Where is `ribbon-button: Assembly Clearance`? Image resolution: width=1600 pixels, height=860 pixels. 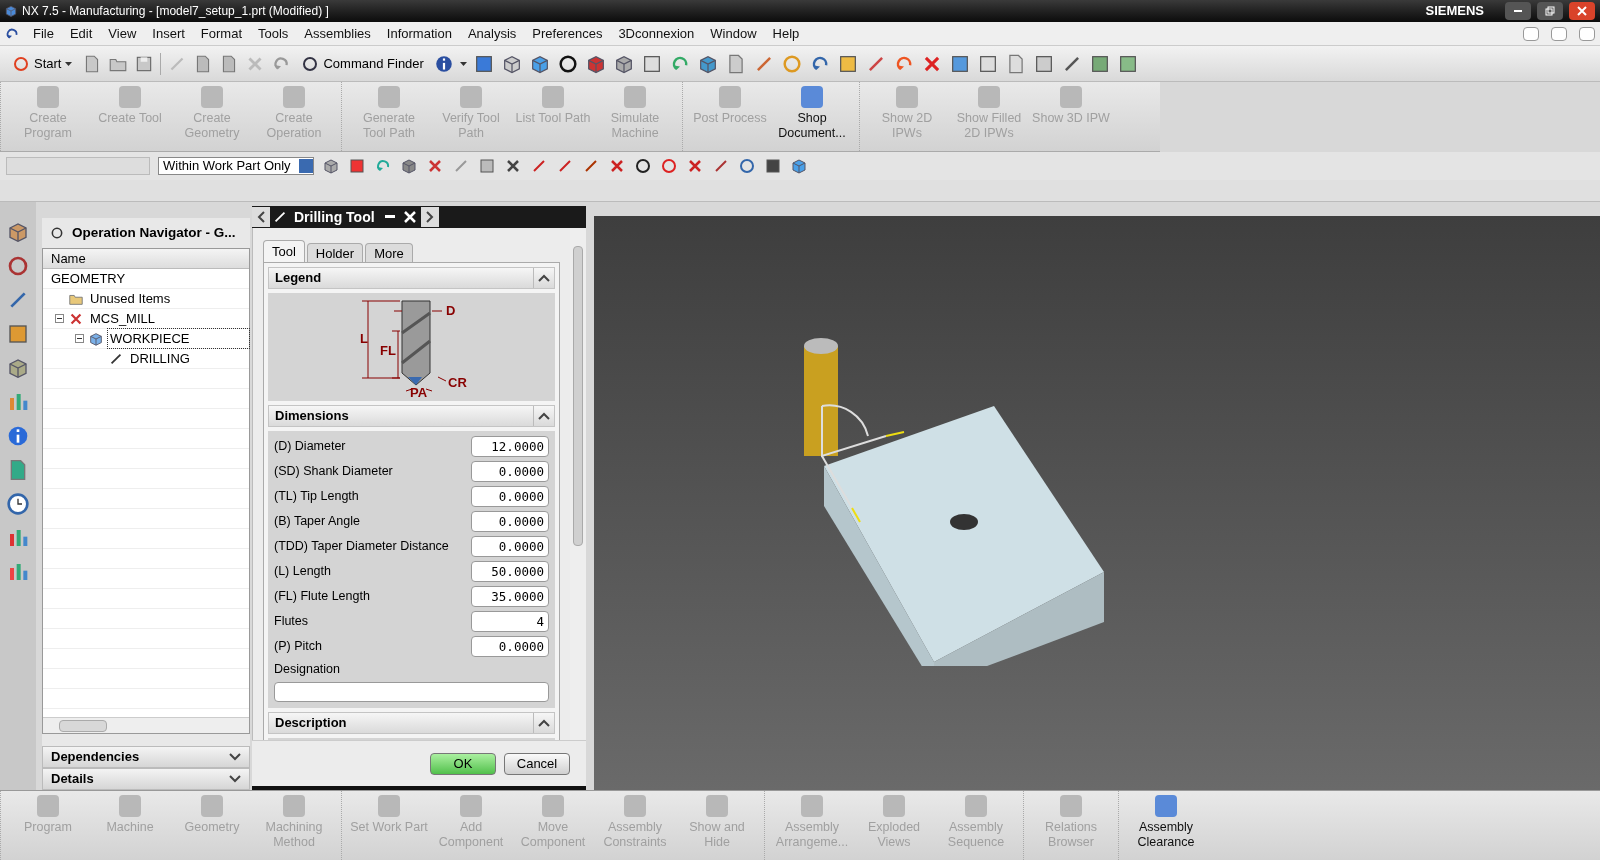
ribbon-button: Assembly Clearance is located at coordinates (1166, 820).